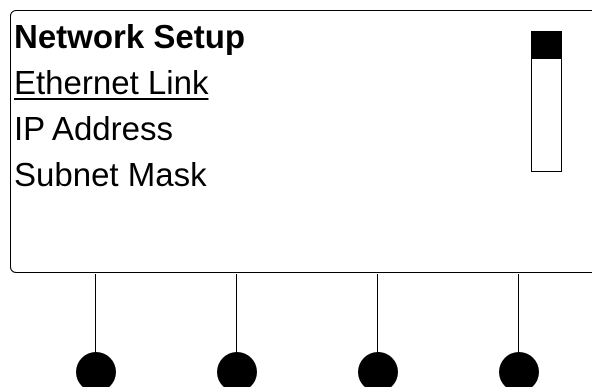  Describe the element at coordinates (130, 36) in the screenshot. I see `menu-title: Network Setup` at that location.